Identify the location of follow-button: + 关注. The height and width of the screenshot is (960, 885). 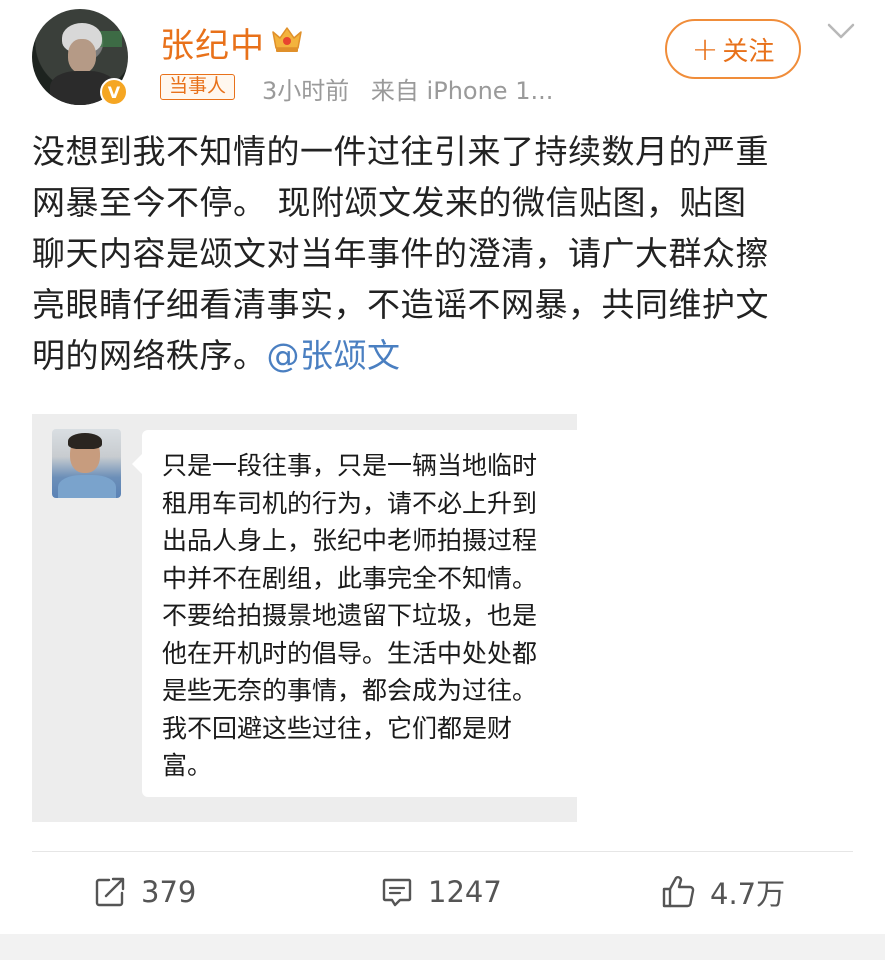
(733, 49).